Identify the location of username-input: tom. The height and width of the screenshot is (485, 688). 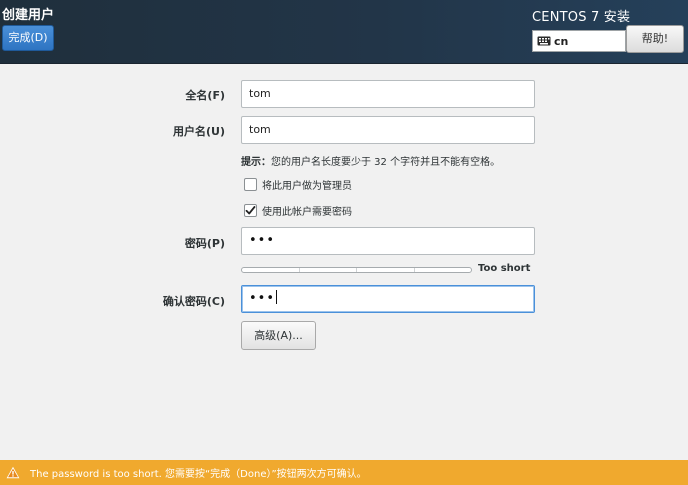
(388, 130).